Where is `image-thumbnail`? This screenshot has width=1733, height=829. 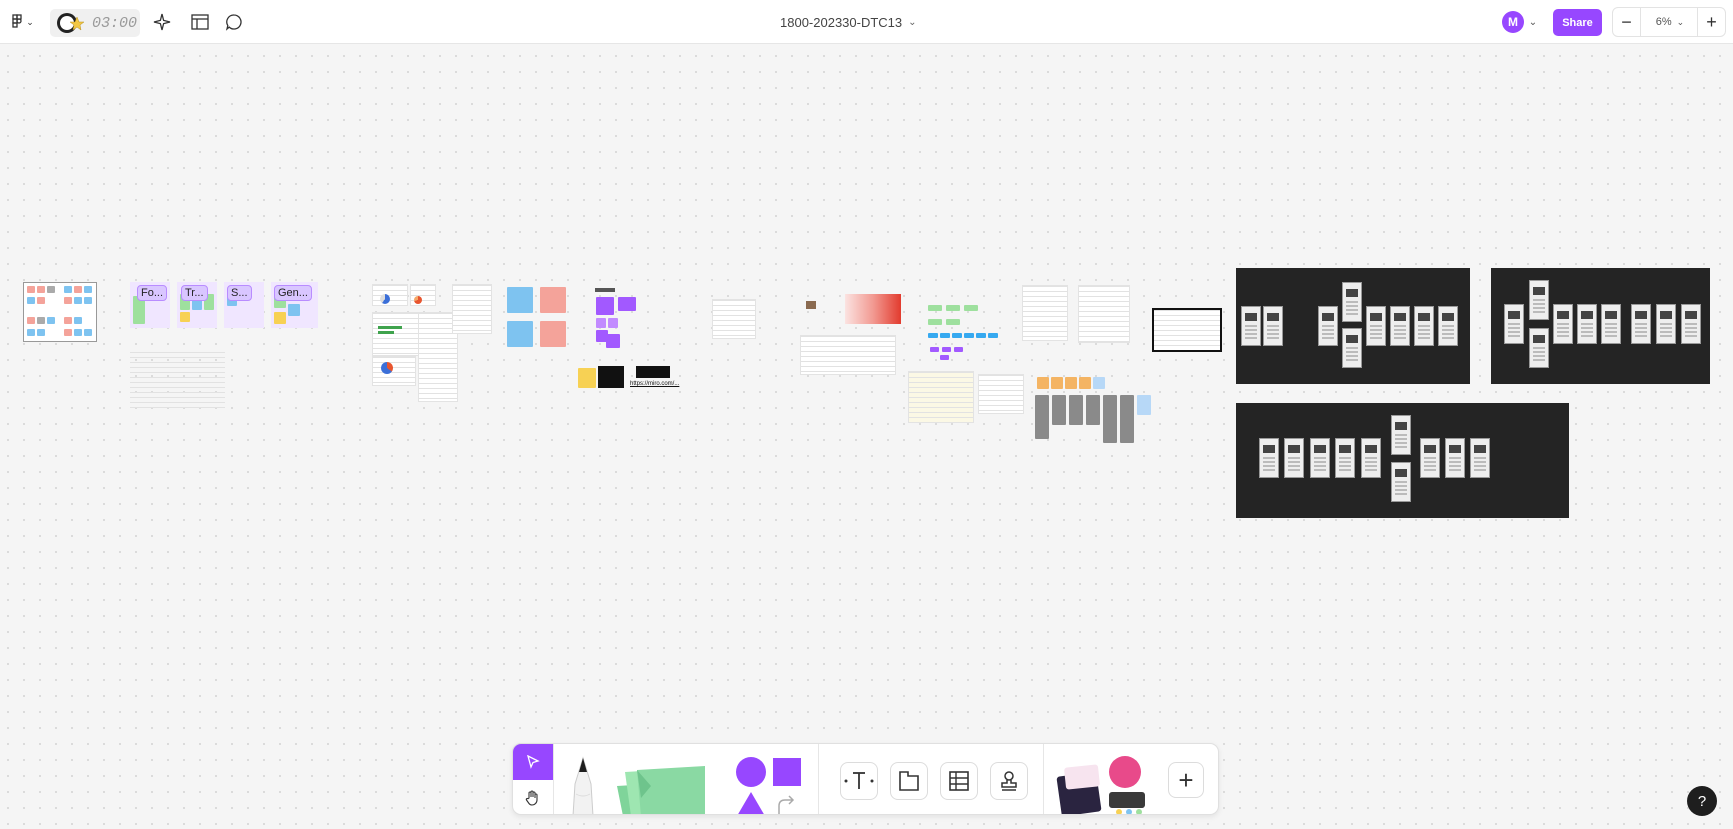 image-thumbnail is located at coordinates (811, 305).